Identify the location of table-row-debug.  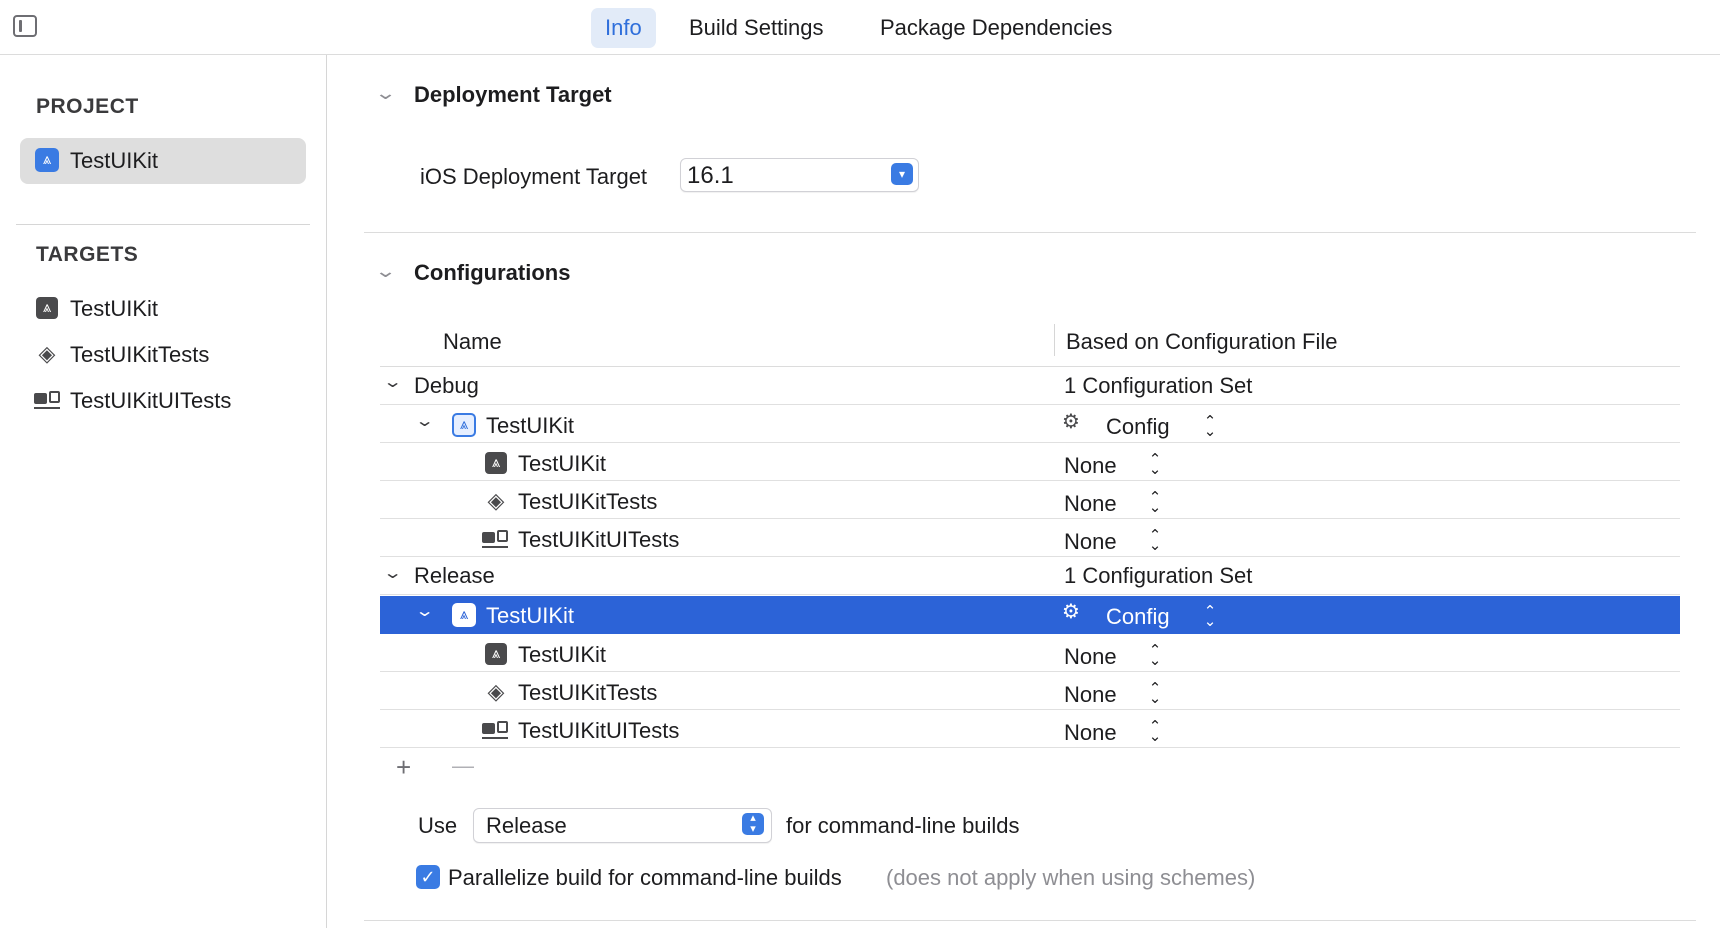
(1030, 386).